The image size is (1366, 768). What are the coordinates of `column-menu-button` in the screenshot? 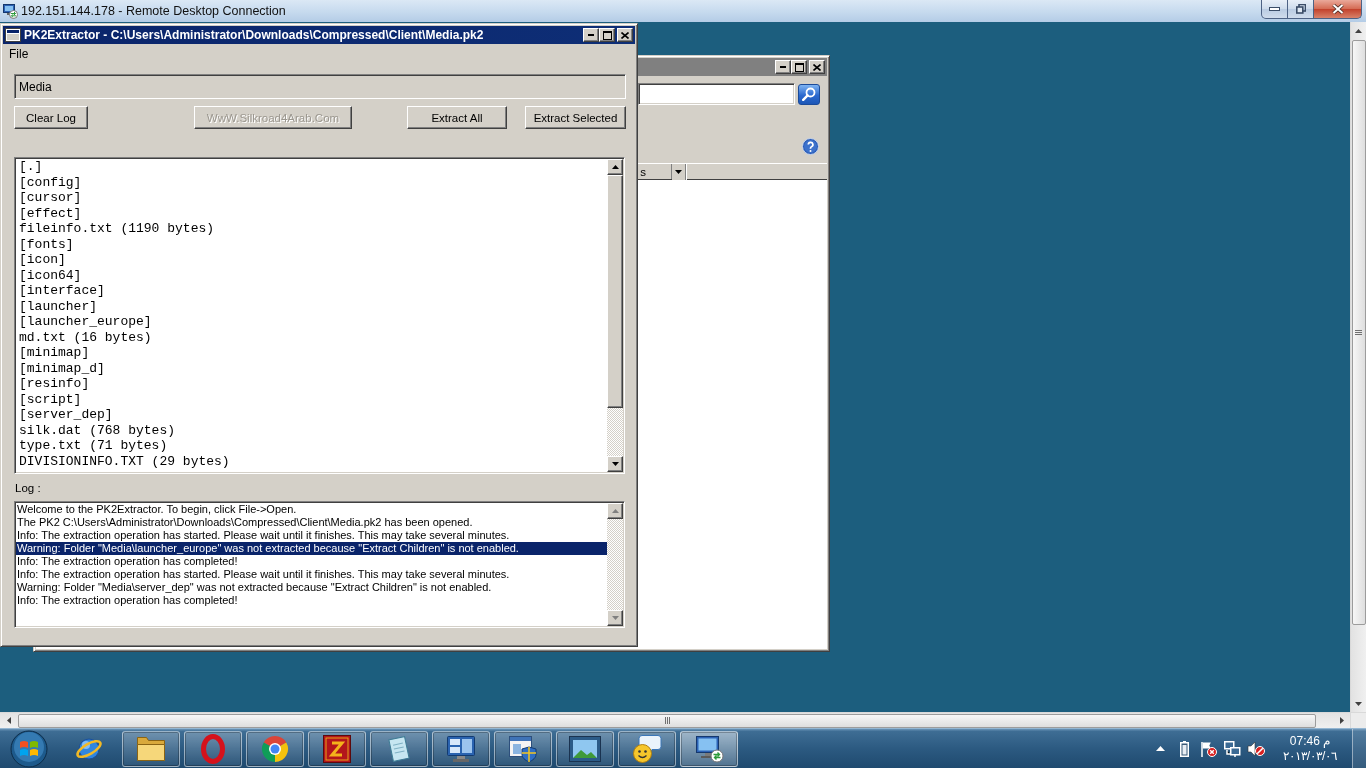 It's located at (679, 172).